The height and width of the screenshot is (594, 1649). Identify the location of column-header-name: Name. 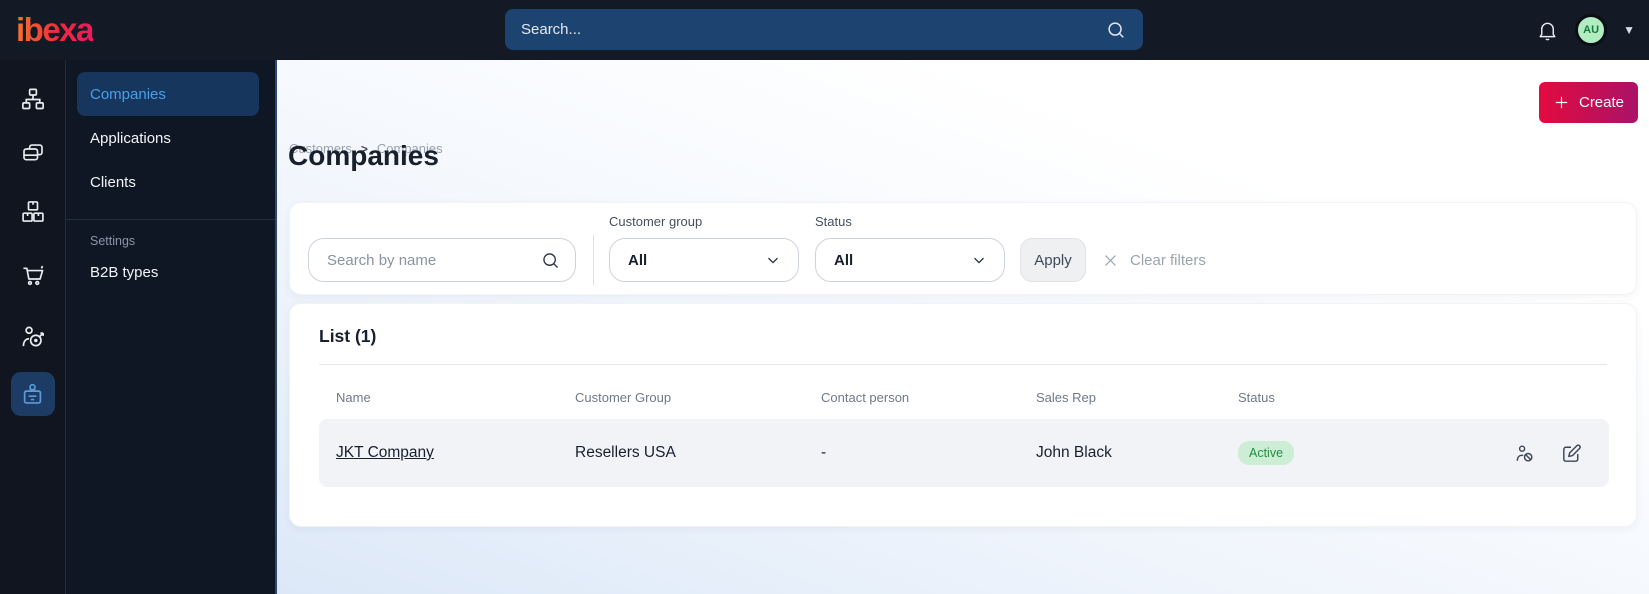
(353, 397).